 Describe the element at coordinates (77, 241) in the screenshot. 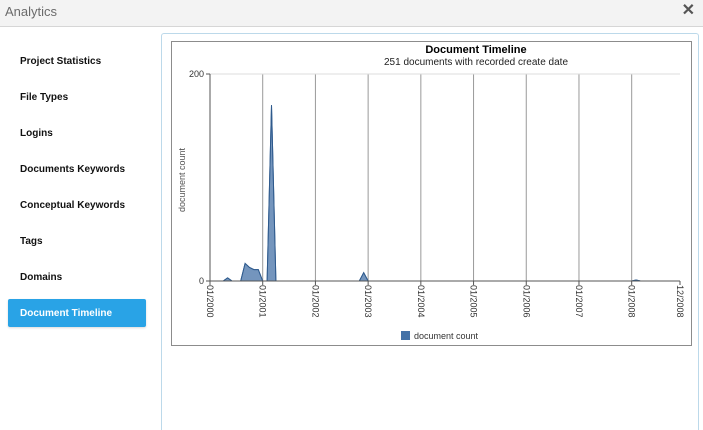

I see `sidebar-item-tags: Tags` at that location.